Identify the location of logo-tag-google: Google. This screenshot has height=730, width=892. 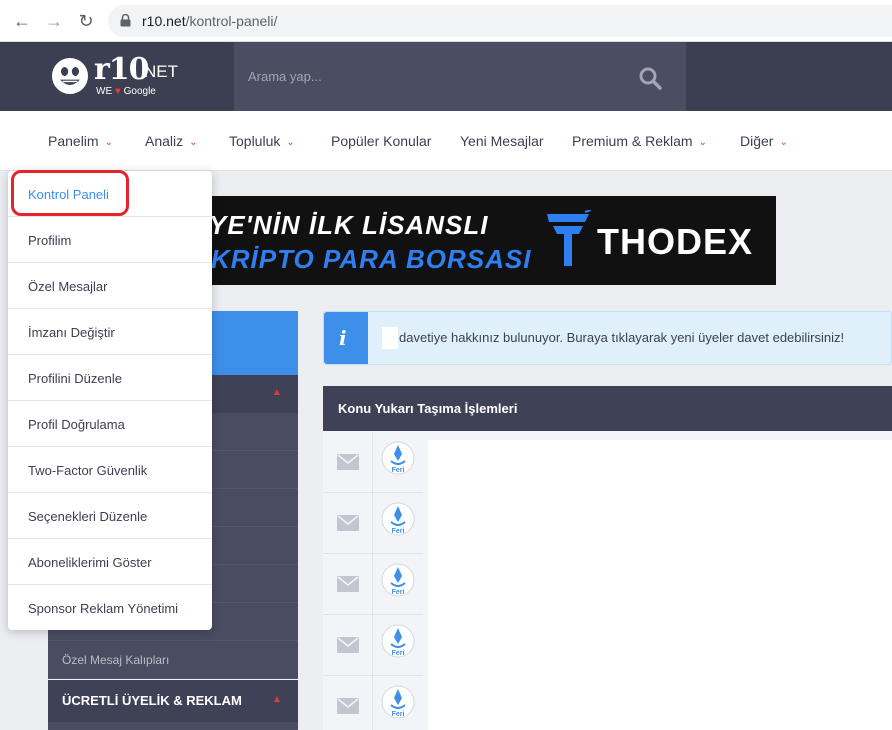
(139, 91).